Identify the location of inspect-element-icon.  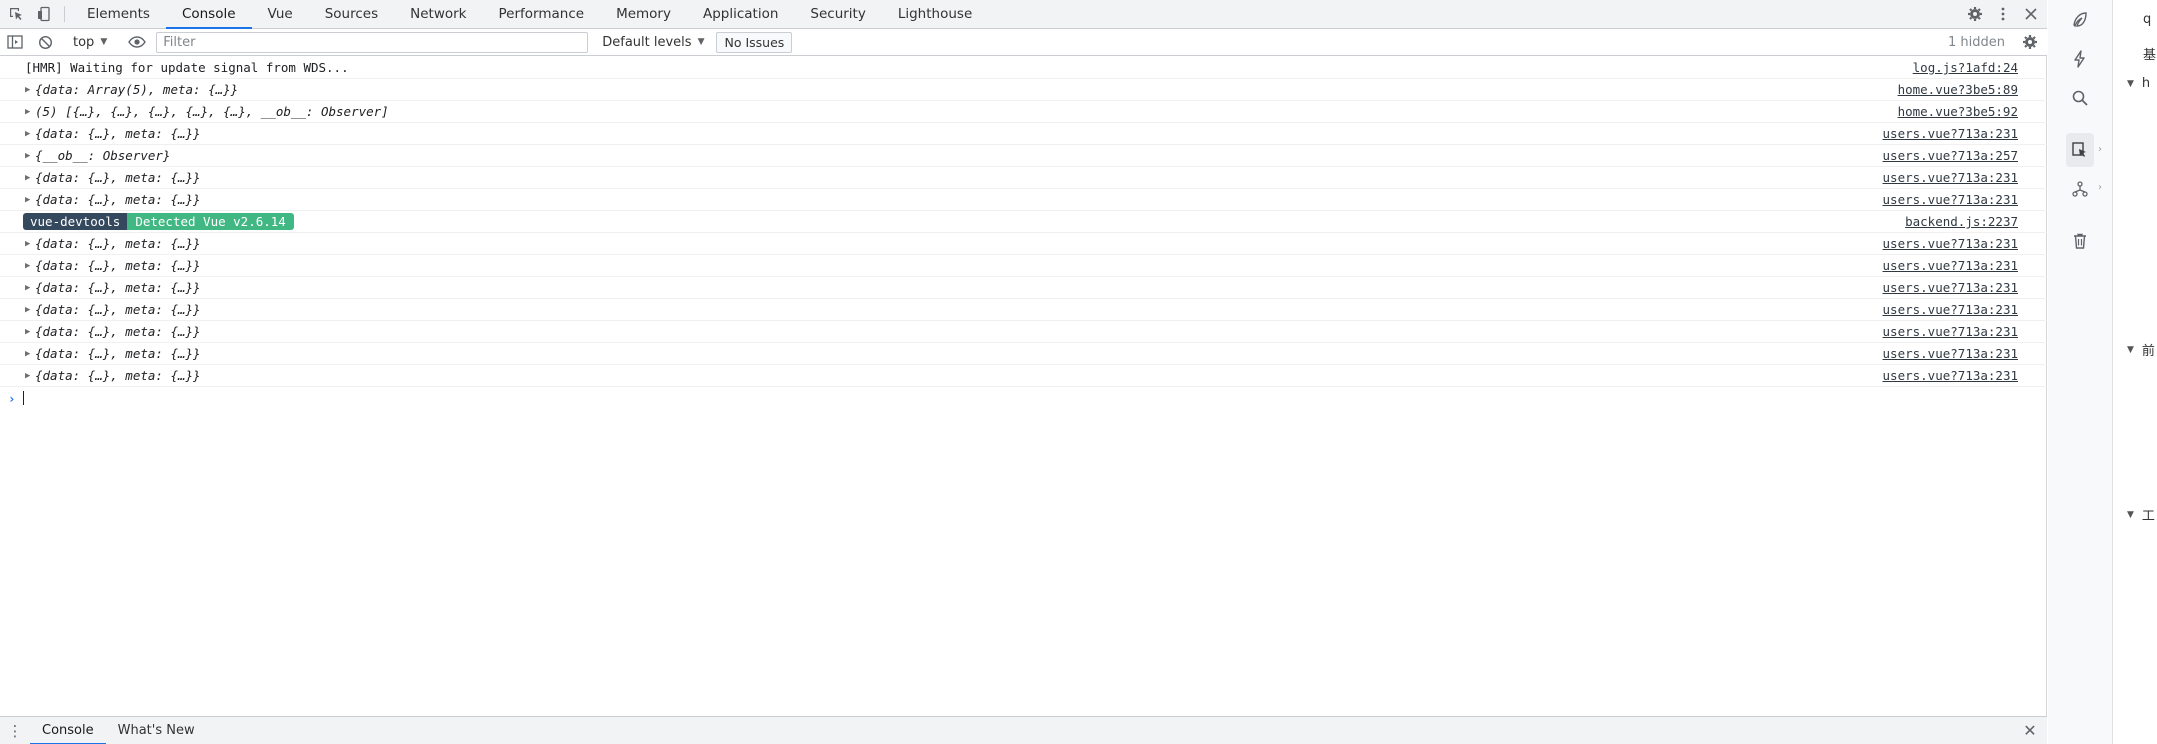
(16, 14).